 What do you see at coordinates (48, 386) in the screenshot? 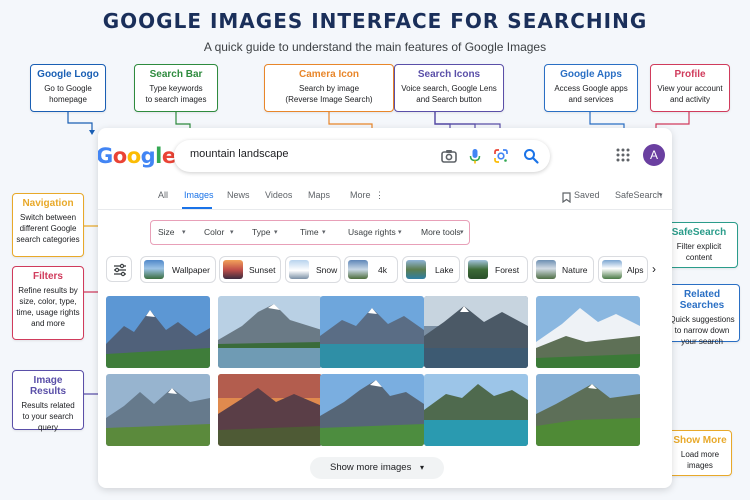
I see `callout-title: Image Results` at bounding box center [48, 386].